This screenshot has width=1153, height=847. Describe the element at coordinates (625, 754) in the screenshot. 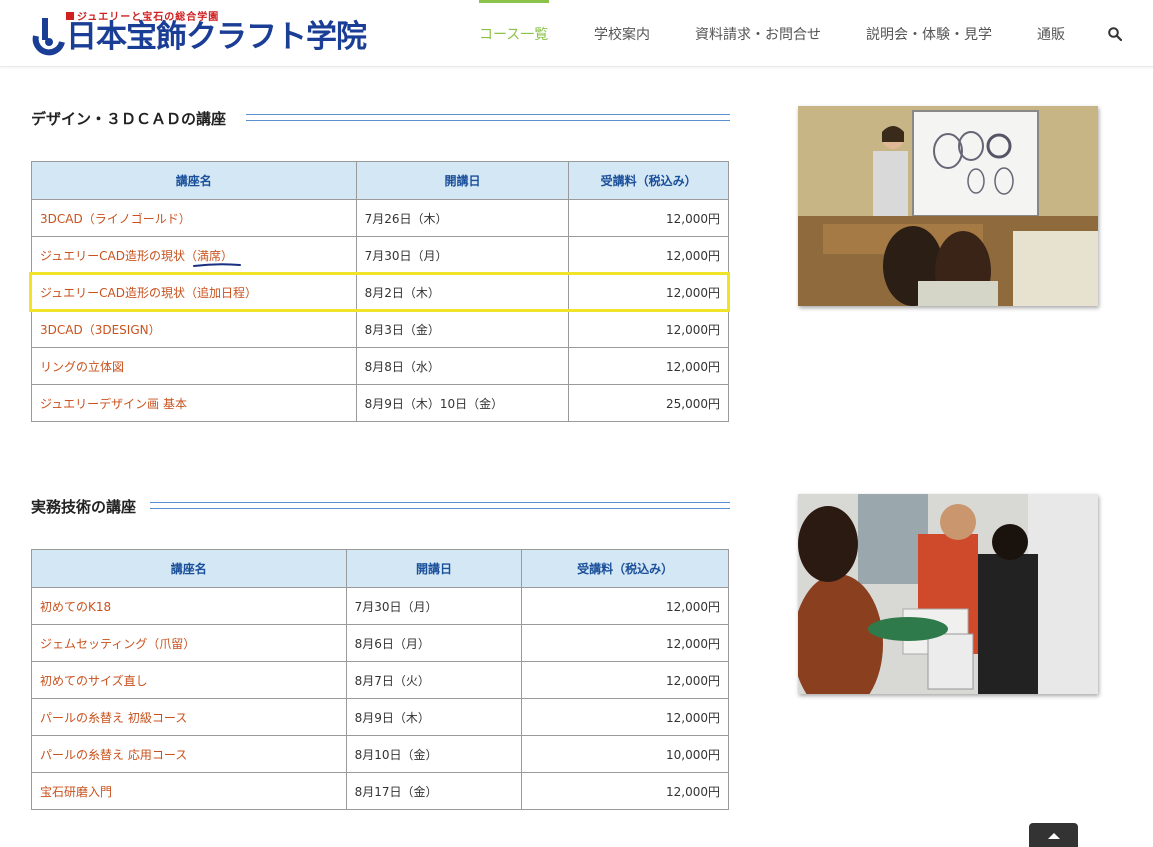

I see `course-fee: 10,000円` at that location.